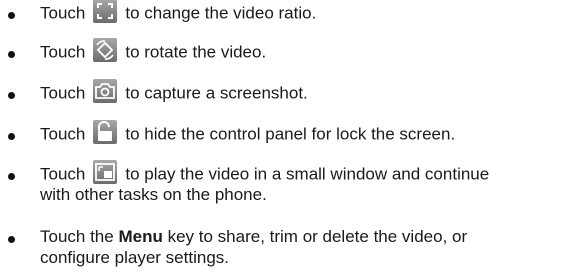 The width and height of the screenshot is (574, 279). Describe the element at coordinates (153, 194) in the screenshot. I see `item-line-continuation: with other tasks on the phone.` at that location.